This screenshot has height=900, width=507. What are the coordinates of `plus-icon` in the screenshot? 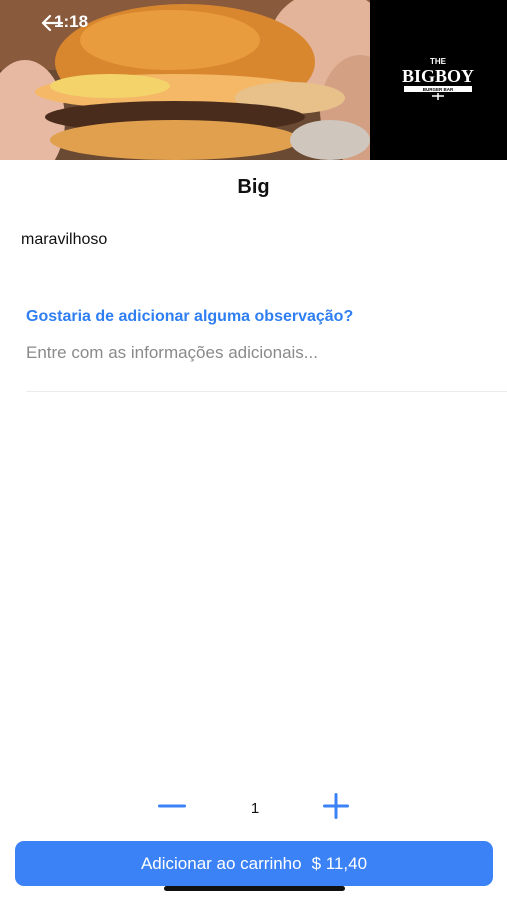 It's located at (336, 806).